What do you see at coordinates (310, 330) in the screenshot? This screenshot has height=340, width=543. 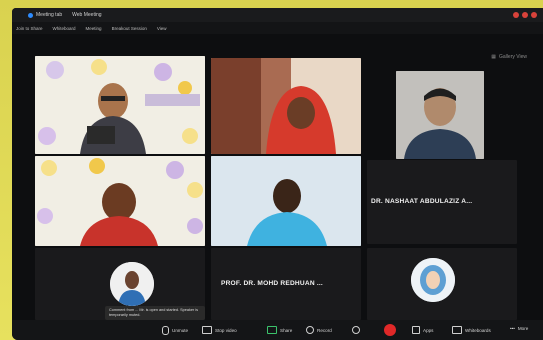 I see `record-icon` at bounding box center [310, 330].